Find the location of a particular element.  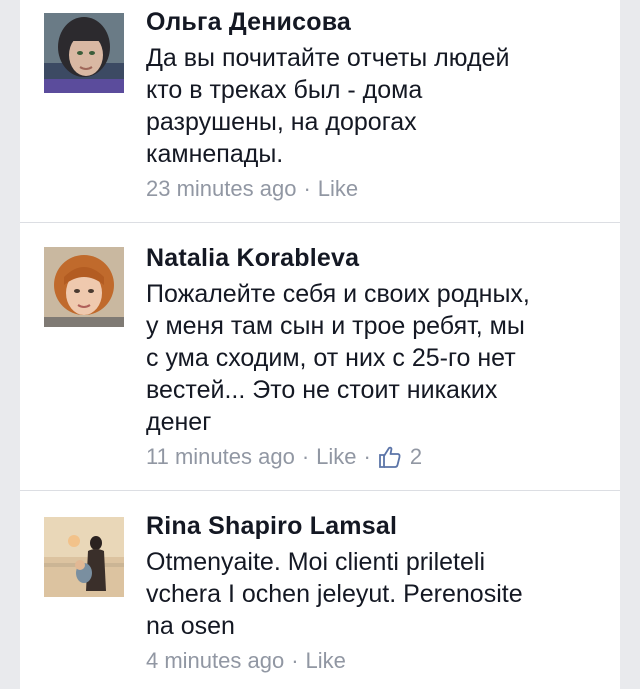

comment-author: Natalia Korableva is located at coordinates (252, 258).